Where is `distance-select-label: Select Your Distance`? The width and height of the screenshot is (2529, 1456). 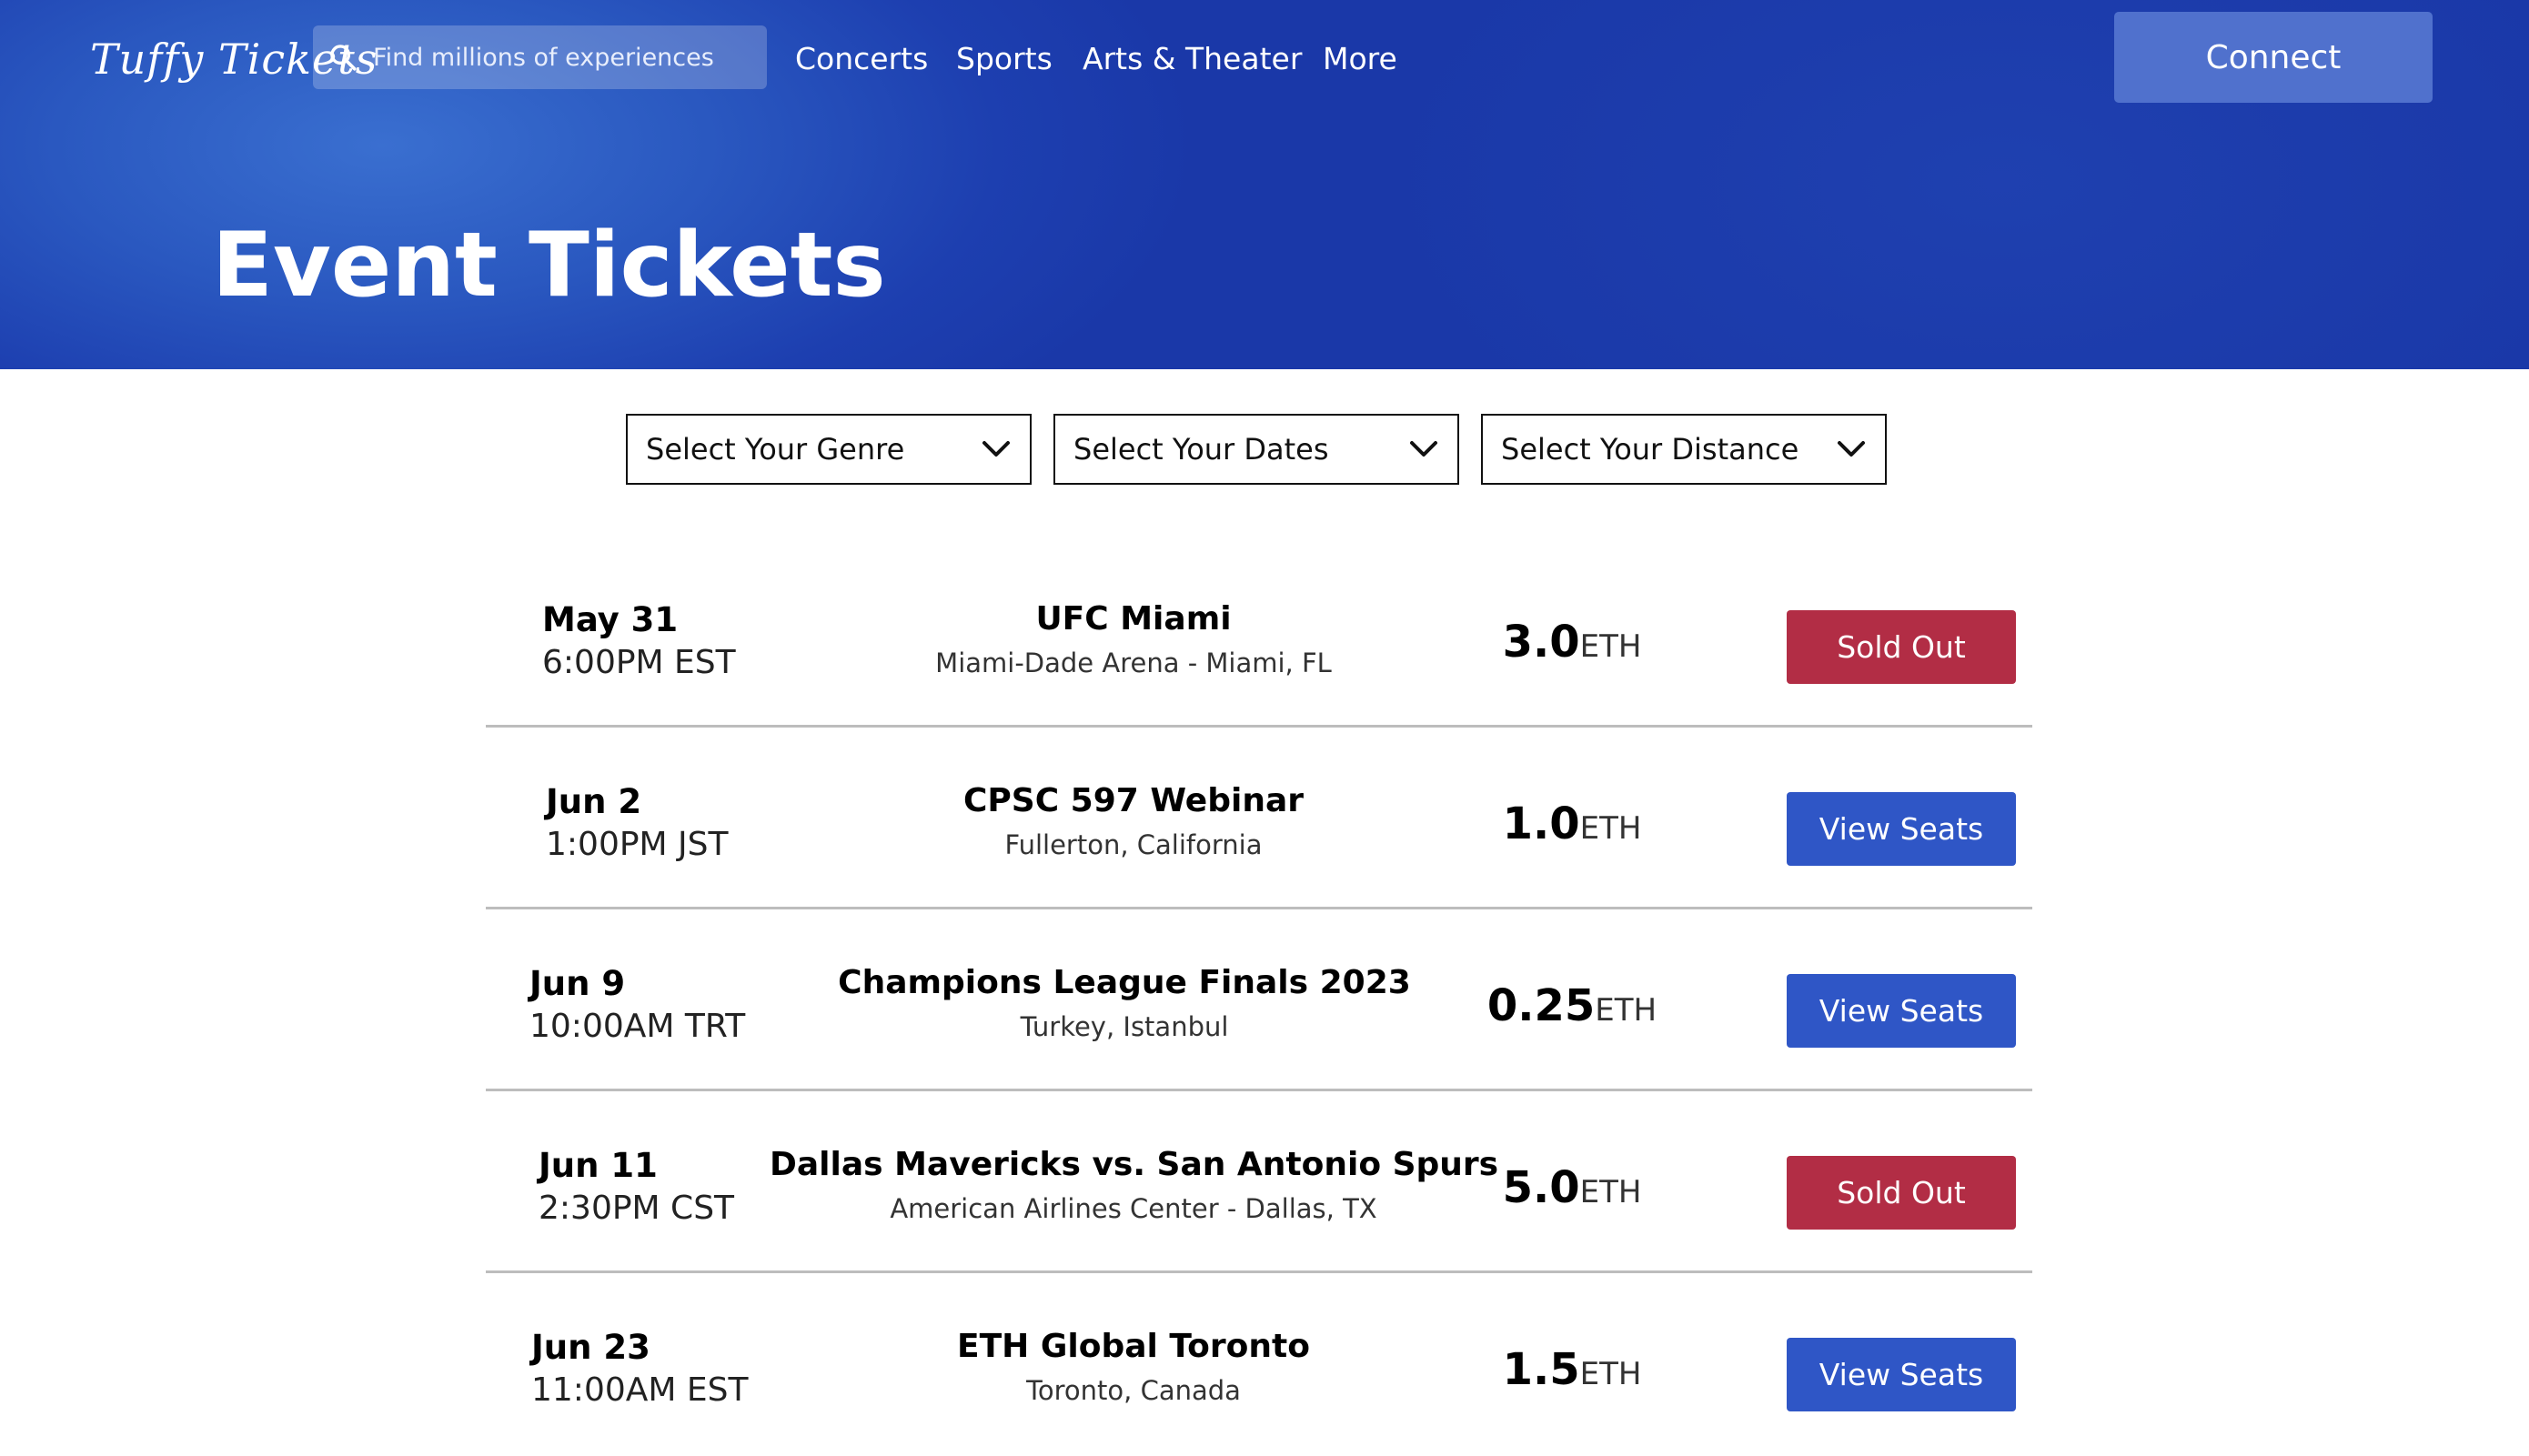 distance-select-label: Select Your Distance is located at coordinates (1650, 450).